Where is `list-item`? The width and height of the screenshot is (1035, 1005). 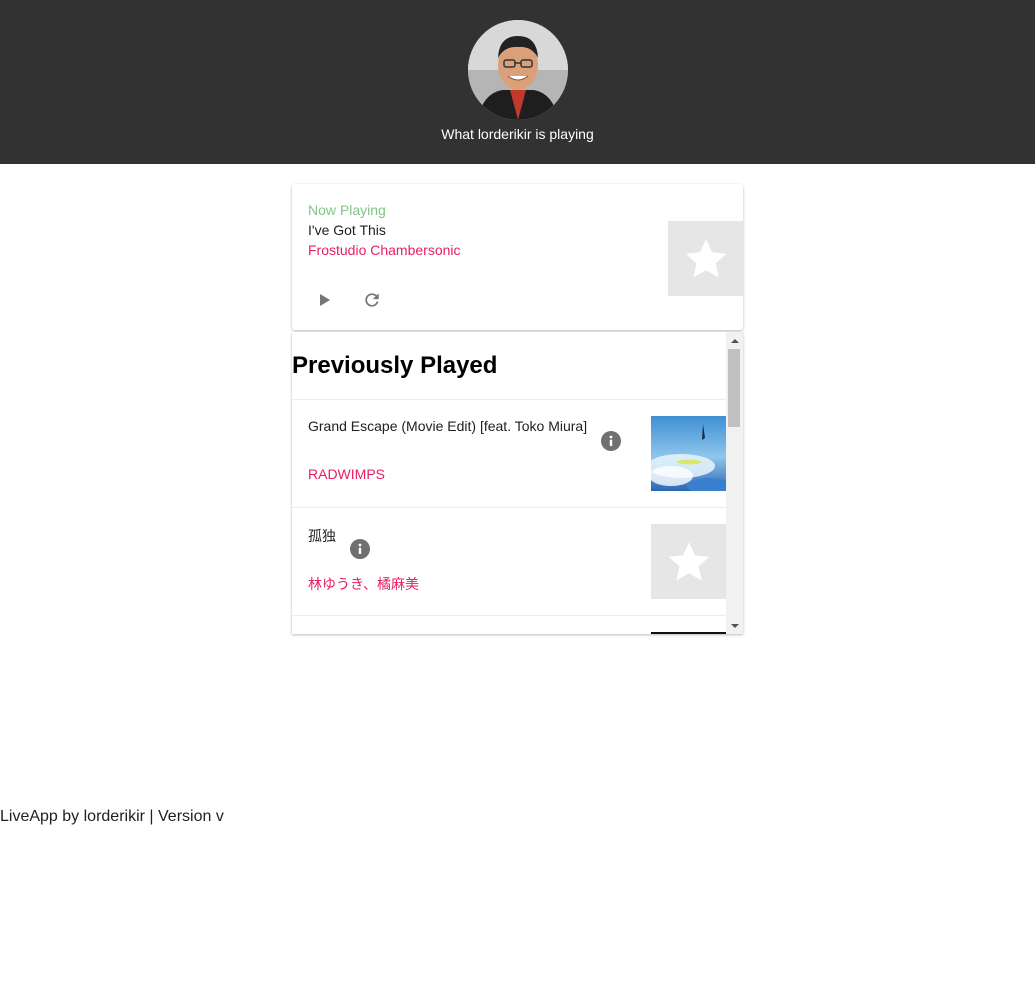
list-item is located at coordinates (509, 624).